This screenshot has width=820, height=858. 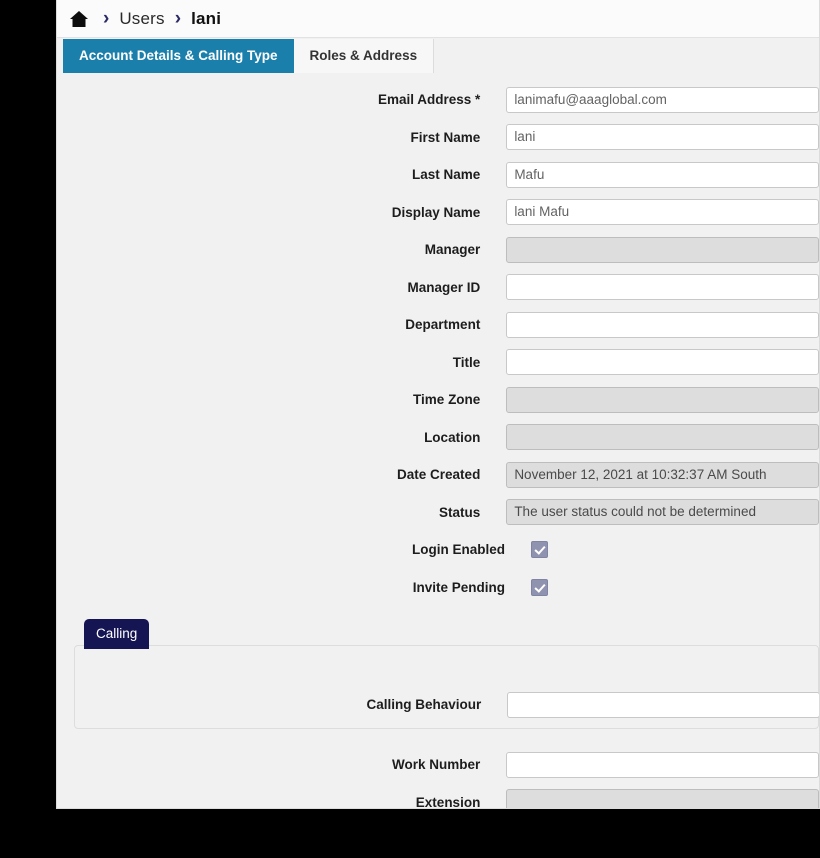 I want to click on form-row-extension: Extension, so click(x=438, y=796).